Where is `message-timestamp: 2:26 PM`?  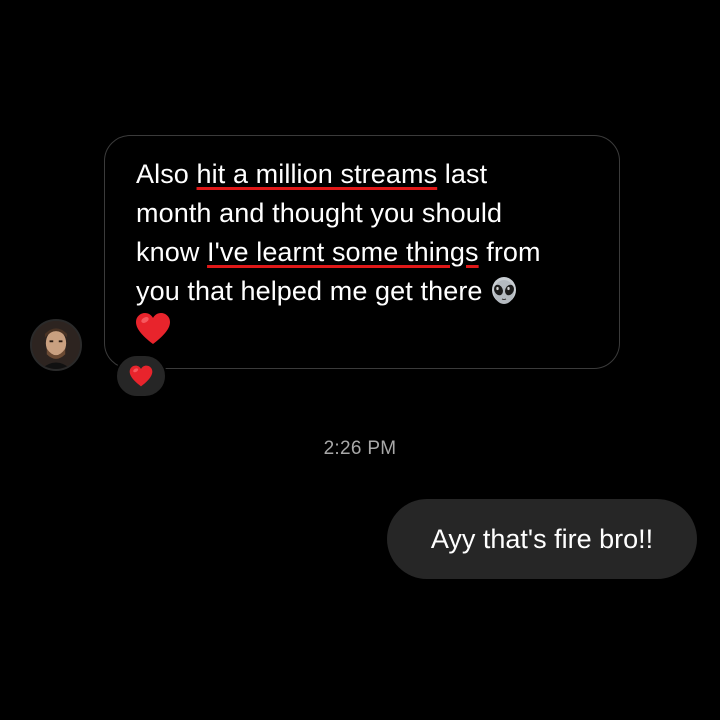
message-timestamp: 2:26 PM is located at coordinates (360, 448).